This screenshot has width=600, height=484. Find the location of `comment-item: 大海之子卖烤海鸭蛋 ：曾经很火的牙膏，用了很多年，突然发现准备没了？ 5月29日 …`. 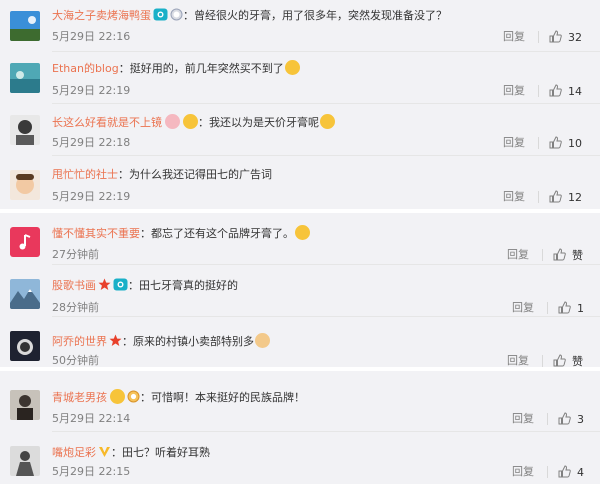

comment-item: 大海之子卖烤海鸭蛋 ：曾经很火的牙膏，用了很多年，突然发现准备没了？ 5月29日 … is located at coordinates (300, 26).